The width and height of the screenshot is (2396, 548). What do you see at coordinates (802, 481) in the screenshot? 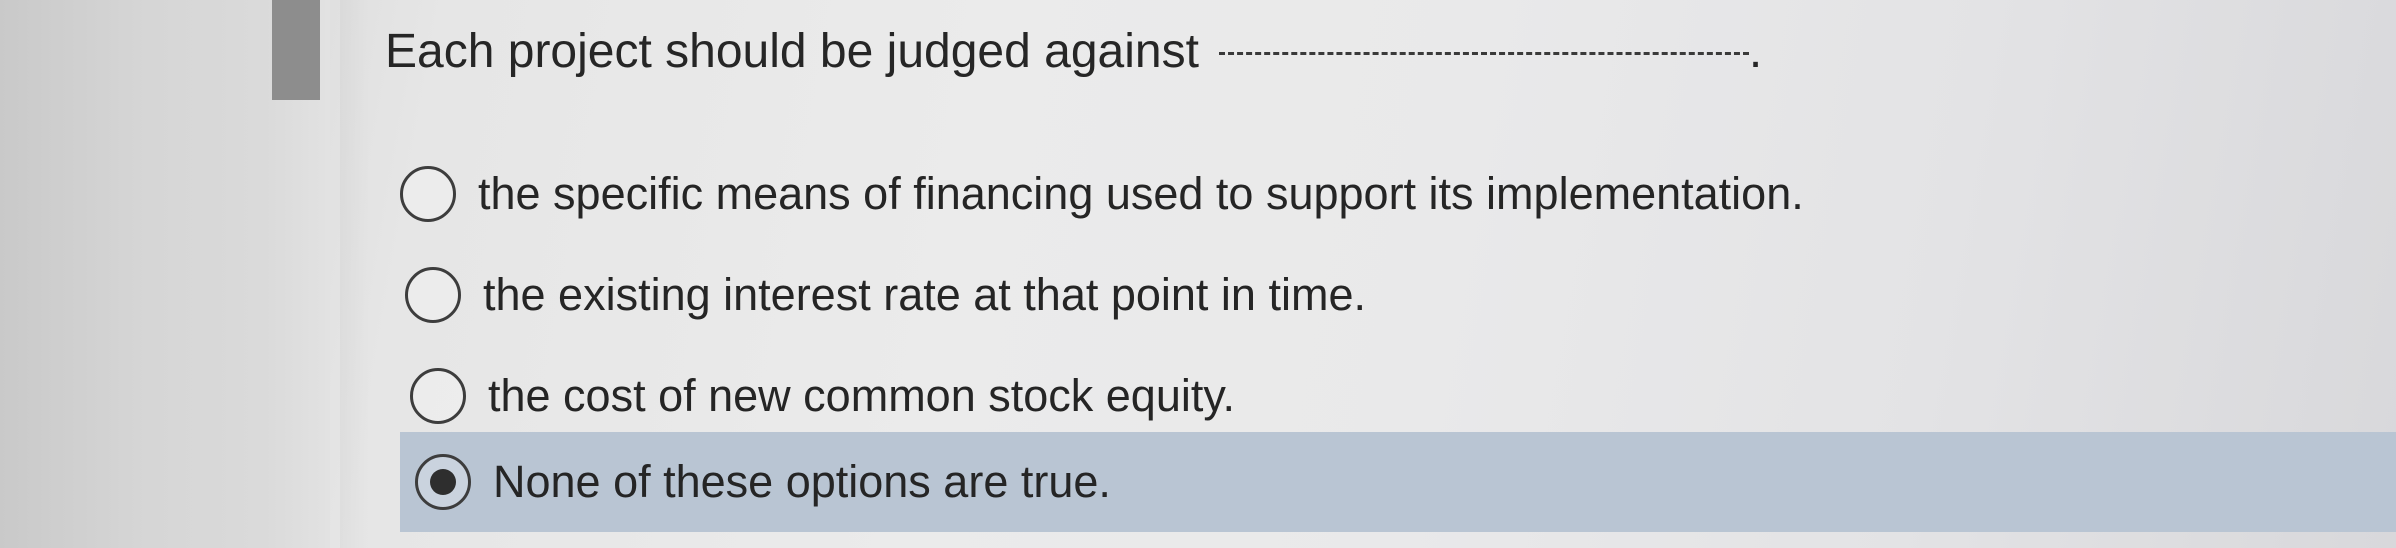
I see `answer-option-label: None of these options are true.` at bounding box center [802, 481].